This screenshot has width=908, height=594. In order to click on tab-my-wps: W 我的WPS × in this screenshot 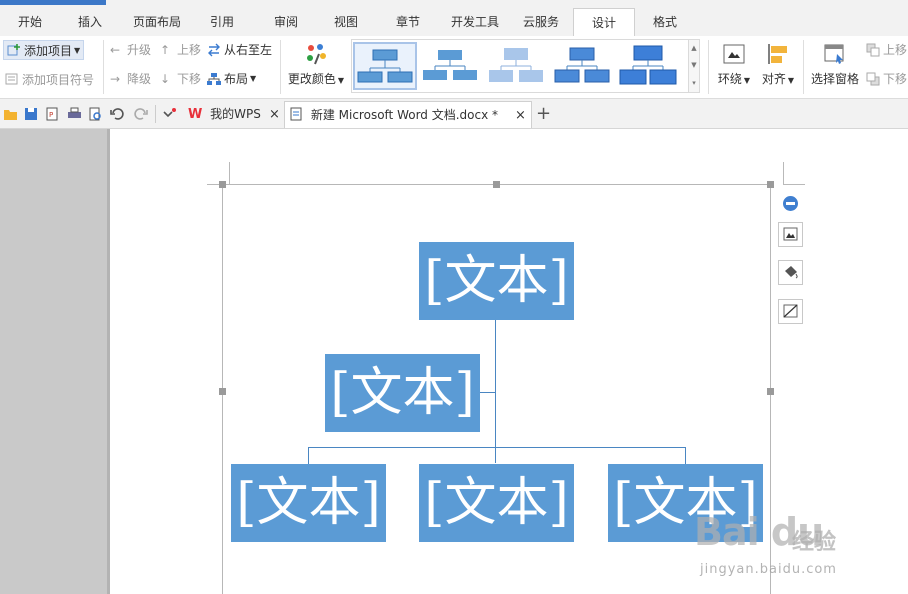, I will do `click(234, 114)`.